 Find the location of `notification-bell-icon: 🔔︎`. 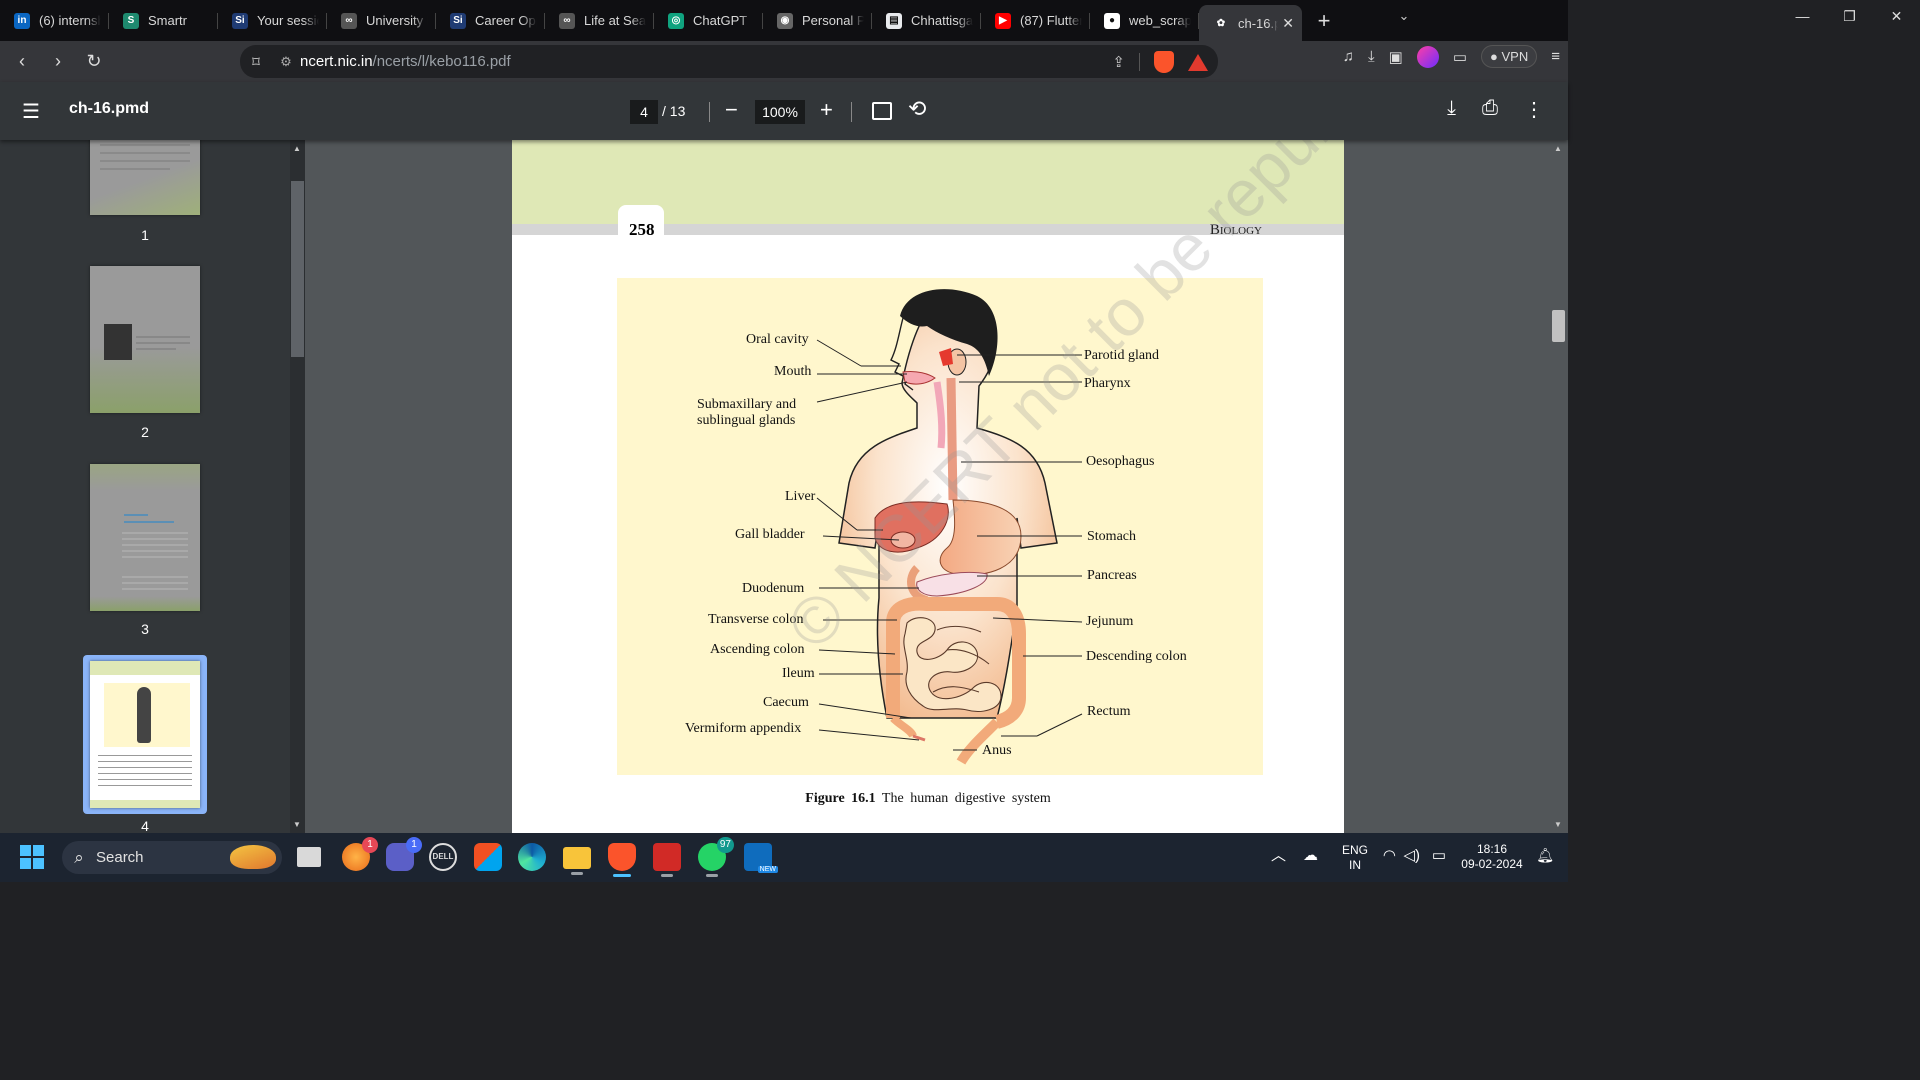

notification-bell-icon: 🔔︎ is located at coordinates (1545, 855).